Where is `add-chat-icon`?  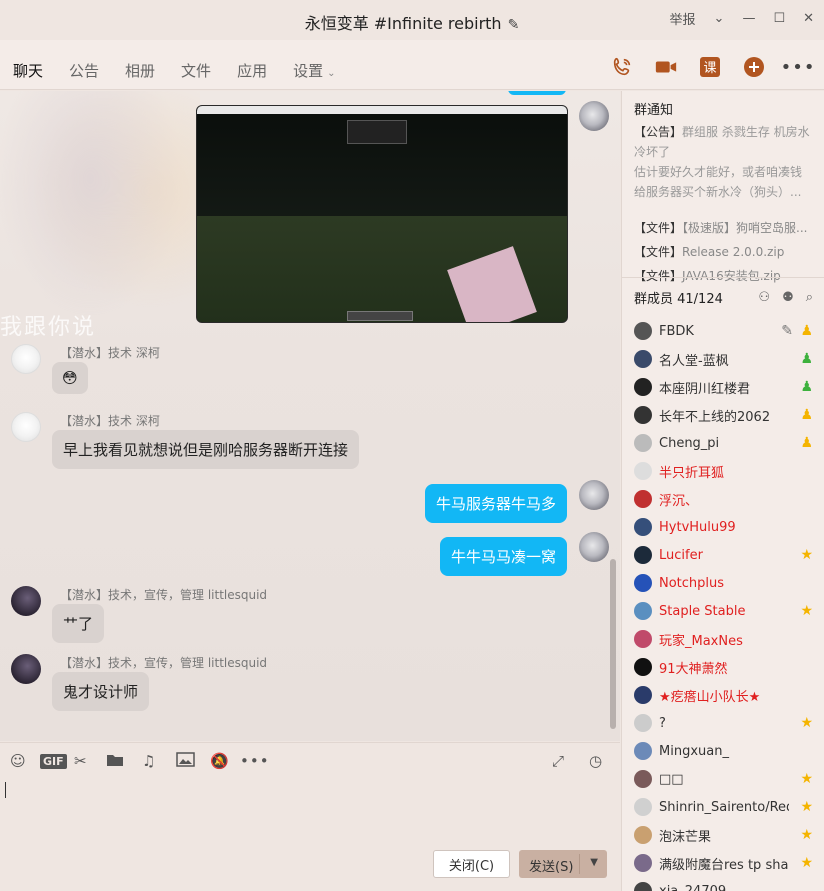 add-chat-icon is located at coordinates (754, 67).